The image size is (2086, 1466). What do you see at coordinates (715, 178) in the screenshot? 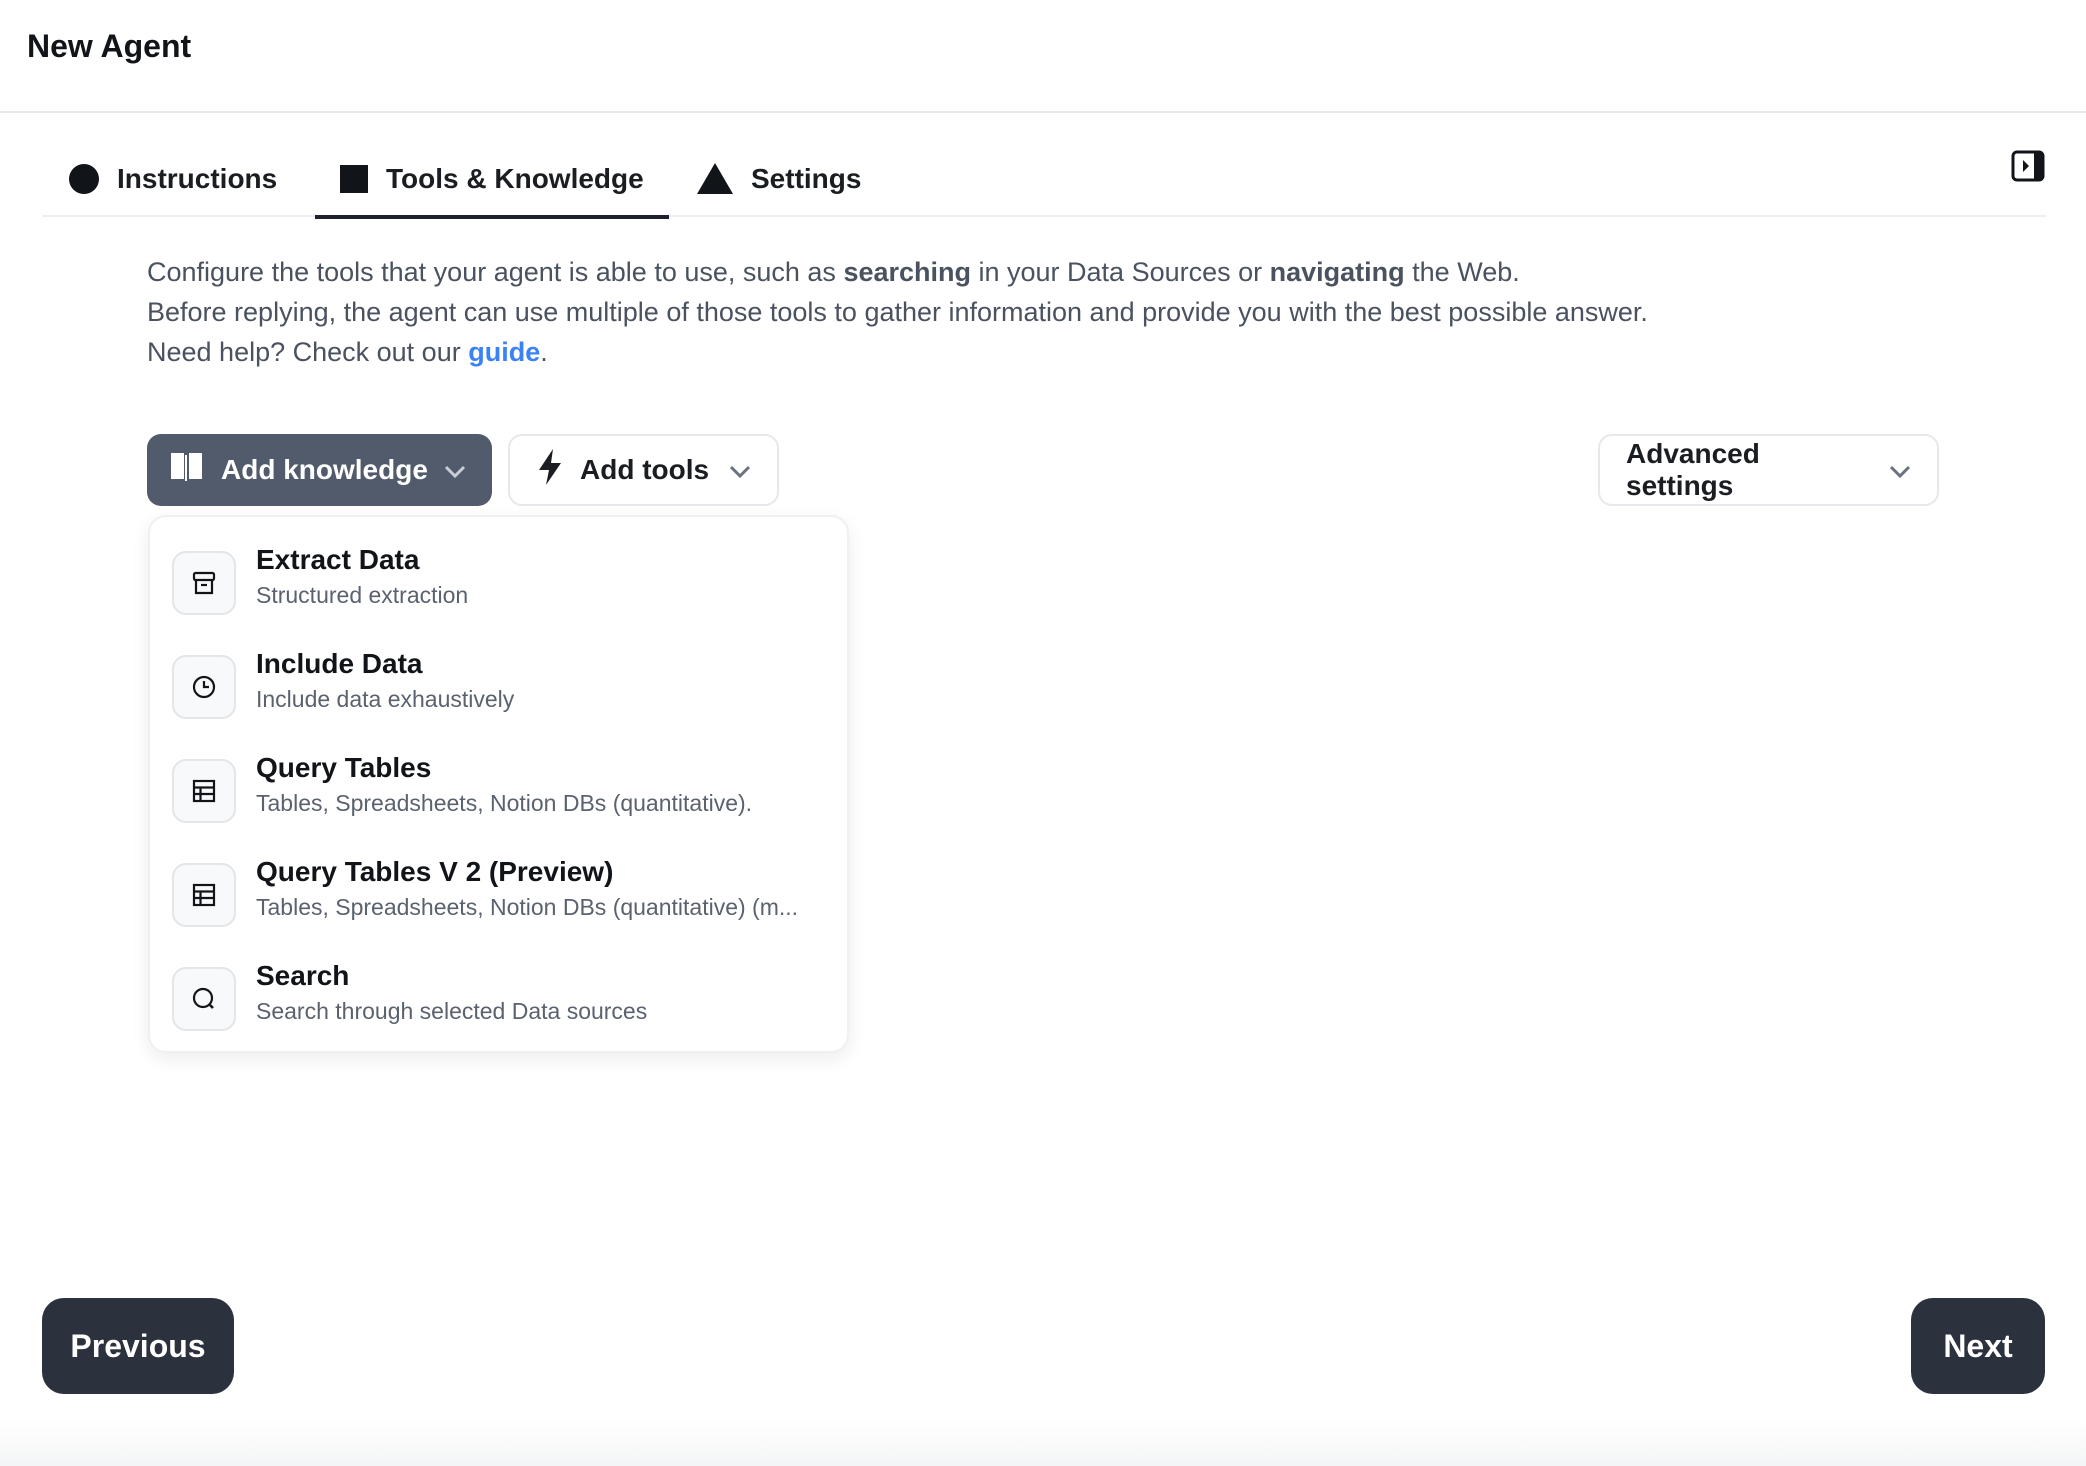
I see `triangle-icon` at bounding box center [715, 178].